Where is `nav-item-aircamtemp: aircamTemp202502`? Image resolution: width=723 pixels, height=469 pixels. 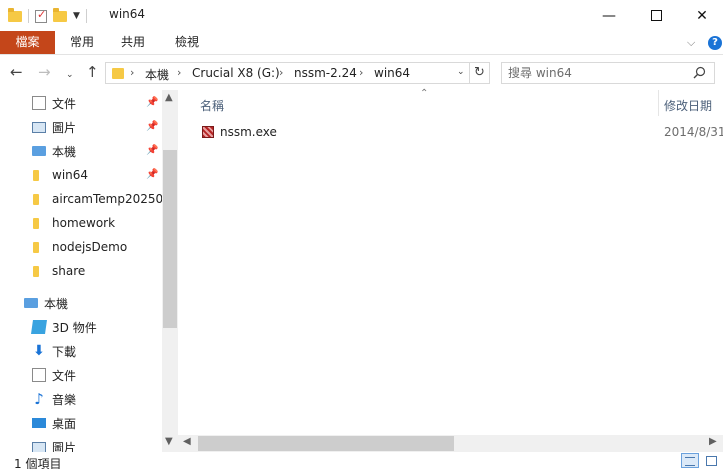
nav-item-aircamtemp: aircamTemp202502 is located at coordinates (85, 199).